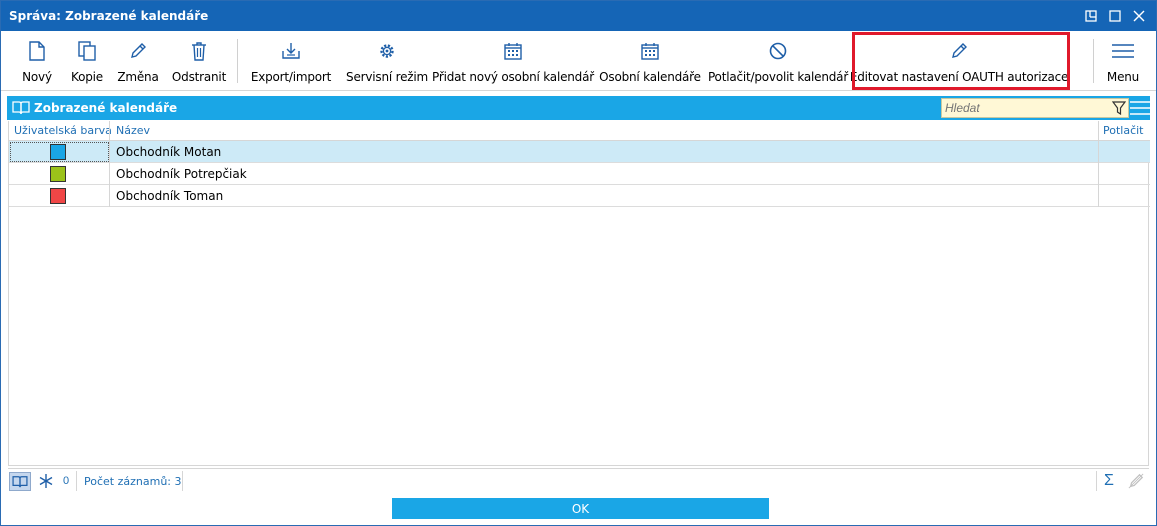  I want to click on window-title: Správa: Zobrazené kalendáře, so click(109, 16).